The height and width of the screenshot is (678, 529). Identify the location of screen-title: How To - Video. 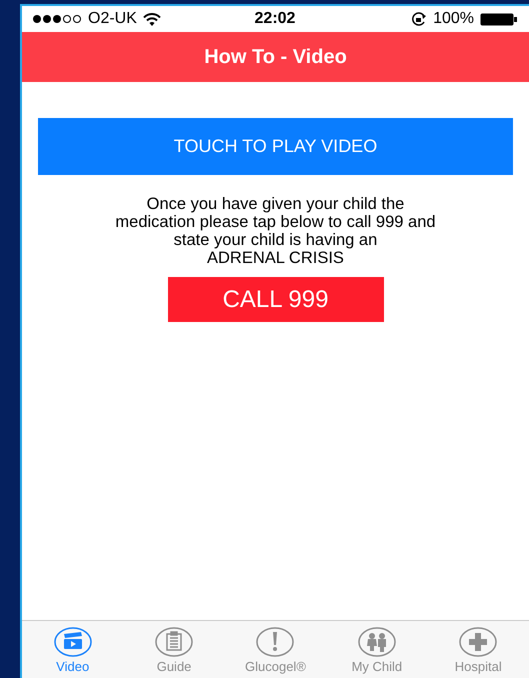
(275, 57).